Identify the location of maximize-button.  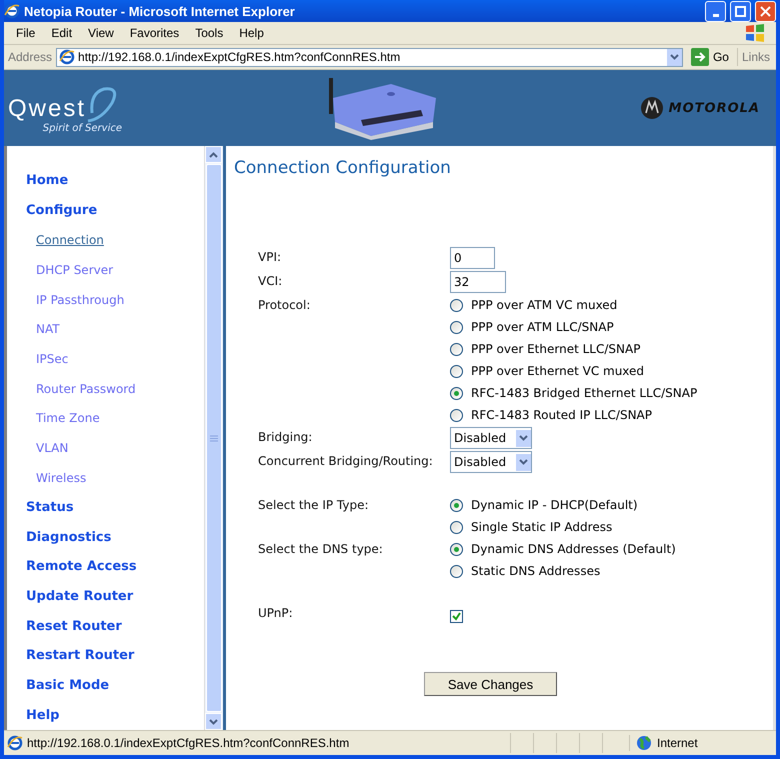
(740, 11).